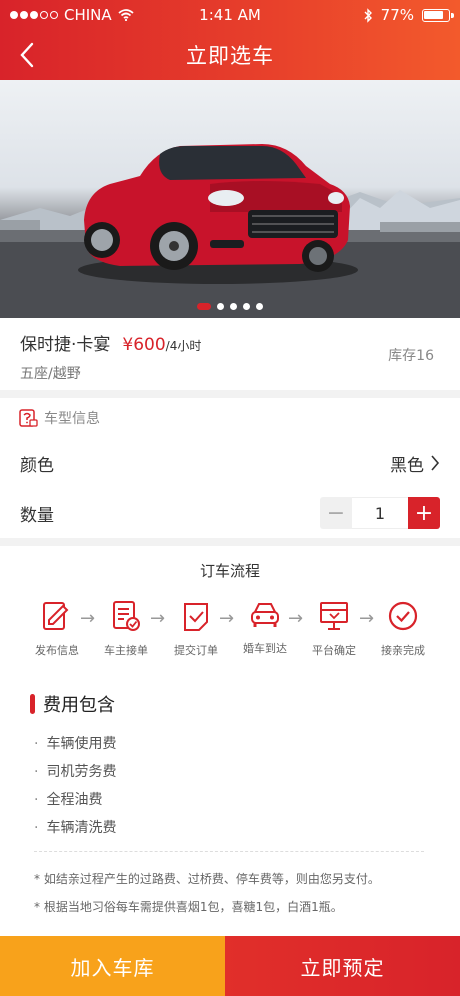  I want to click on color-row: 颜色 黑色, so click(230, 463).